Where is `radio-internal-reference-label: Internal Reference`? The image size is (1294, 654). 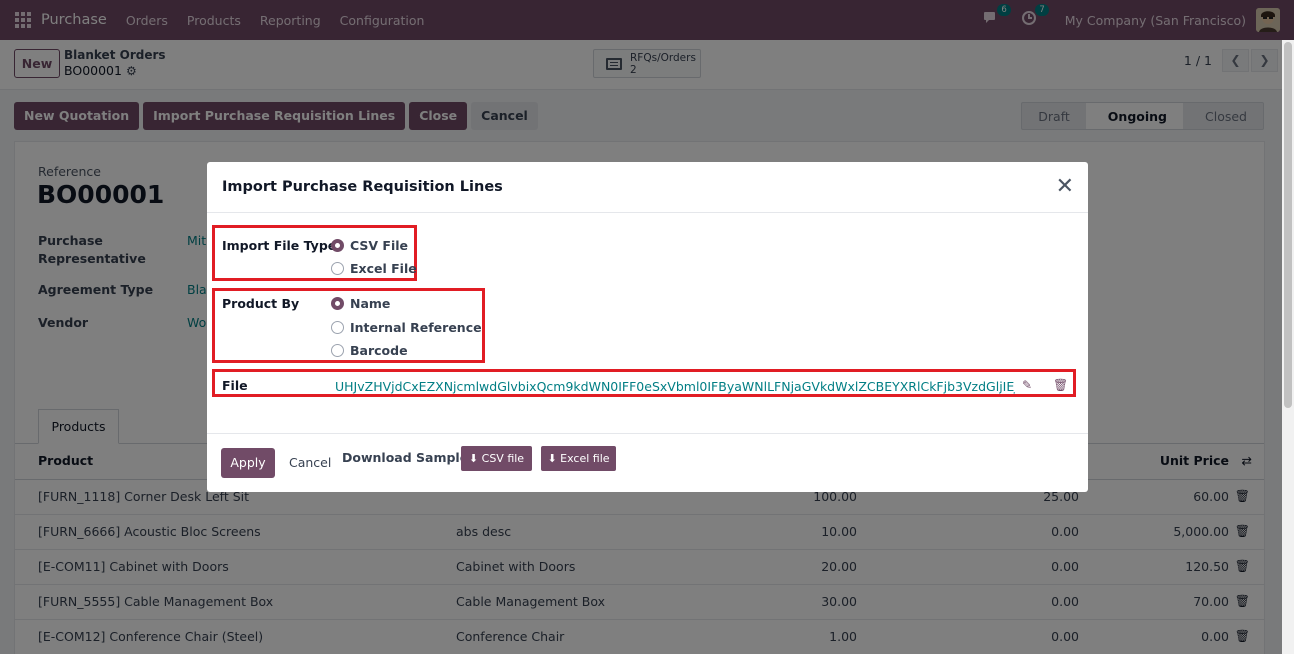 radio-internal-reference-label: Internal Reference is located at coordinates (416, 327).